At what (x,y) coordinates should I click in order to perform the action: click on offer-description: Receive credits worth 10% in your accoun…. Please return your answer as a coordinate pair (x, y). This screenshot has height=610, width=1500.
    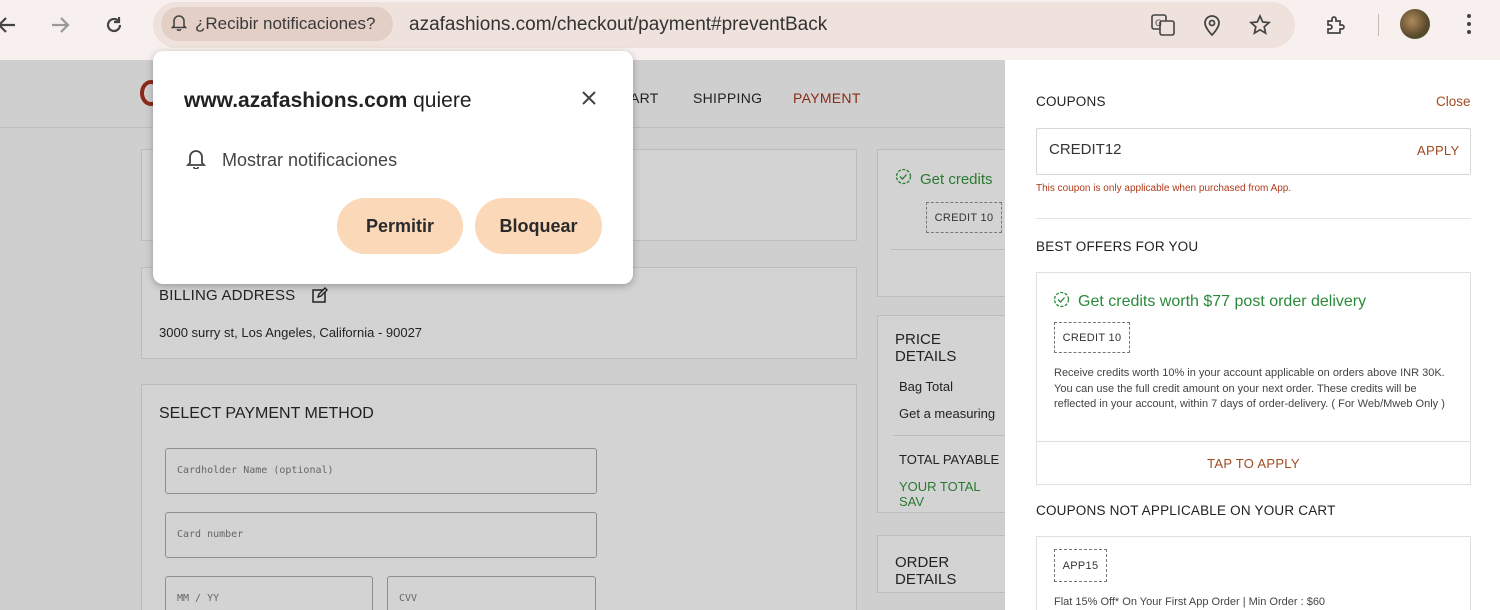
    Looking at the image, I should click on (1249, 388).